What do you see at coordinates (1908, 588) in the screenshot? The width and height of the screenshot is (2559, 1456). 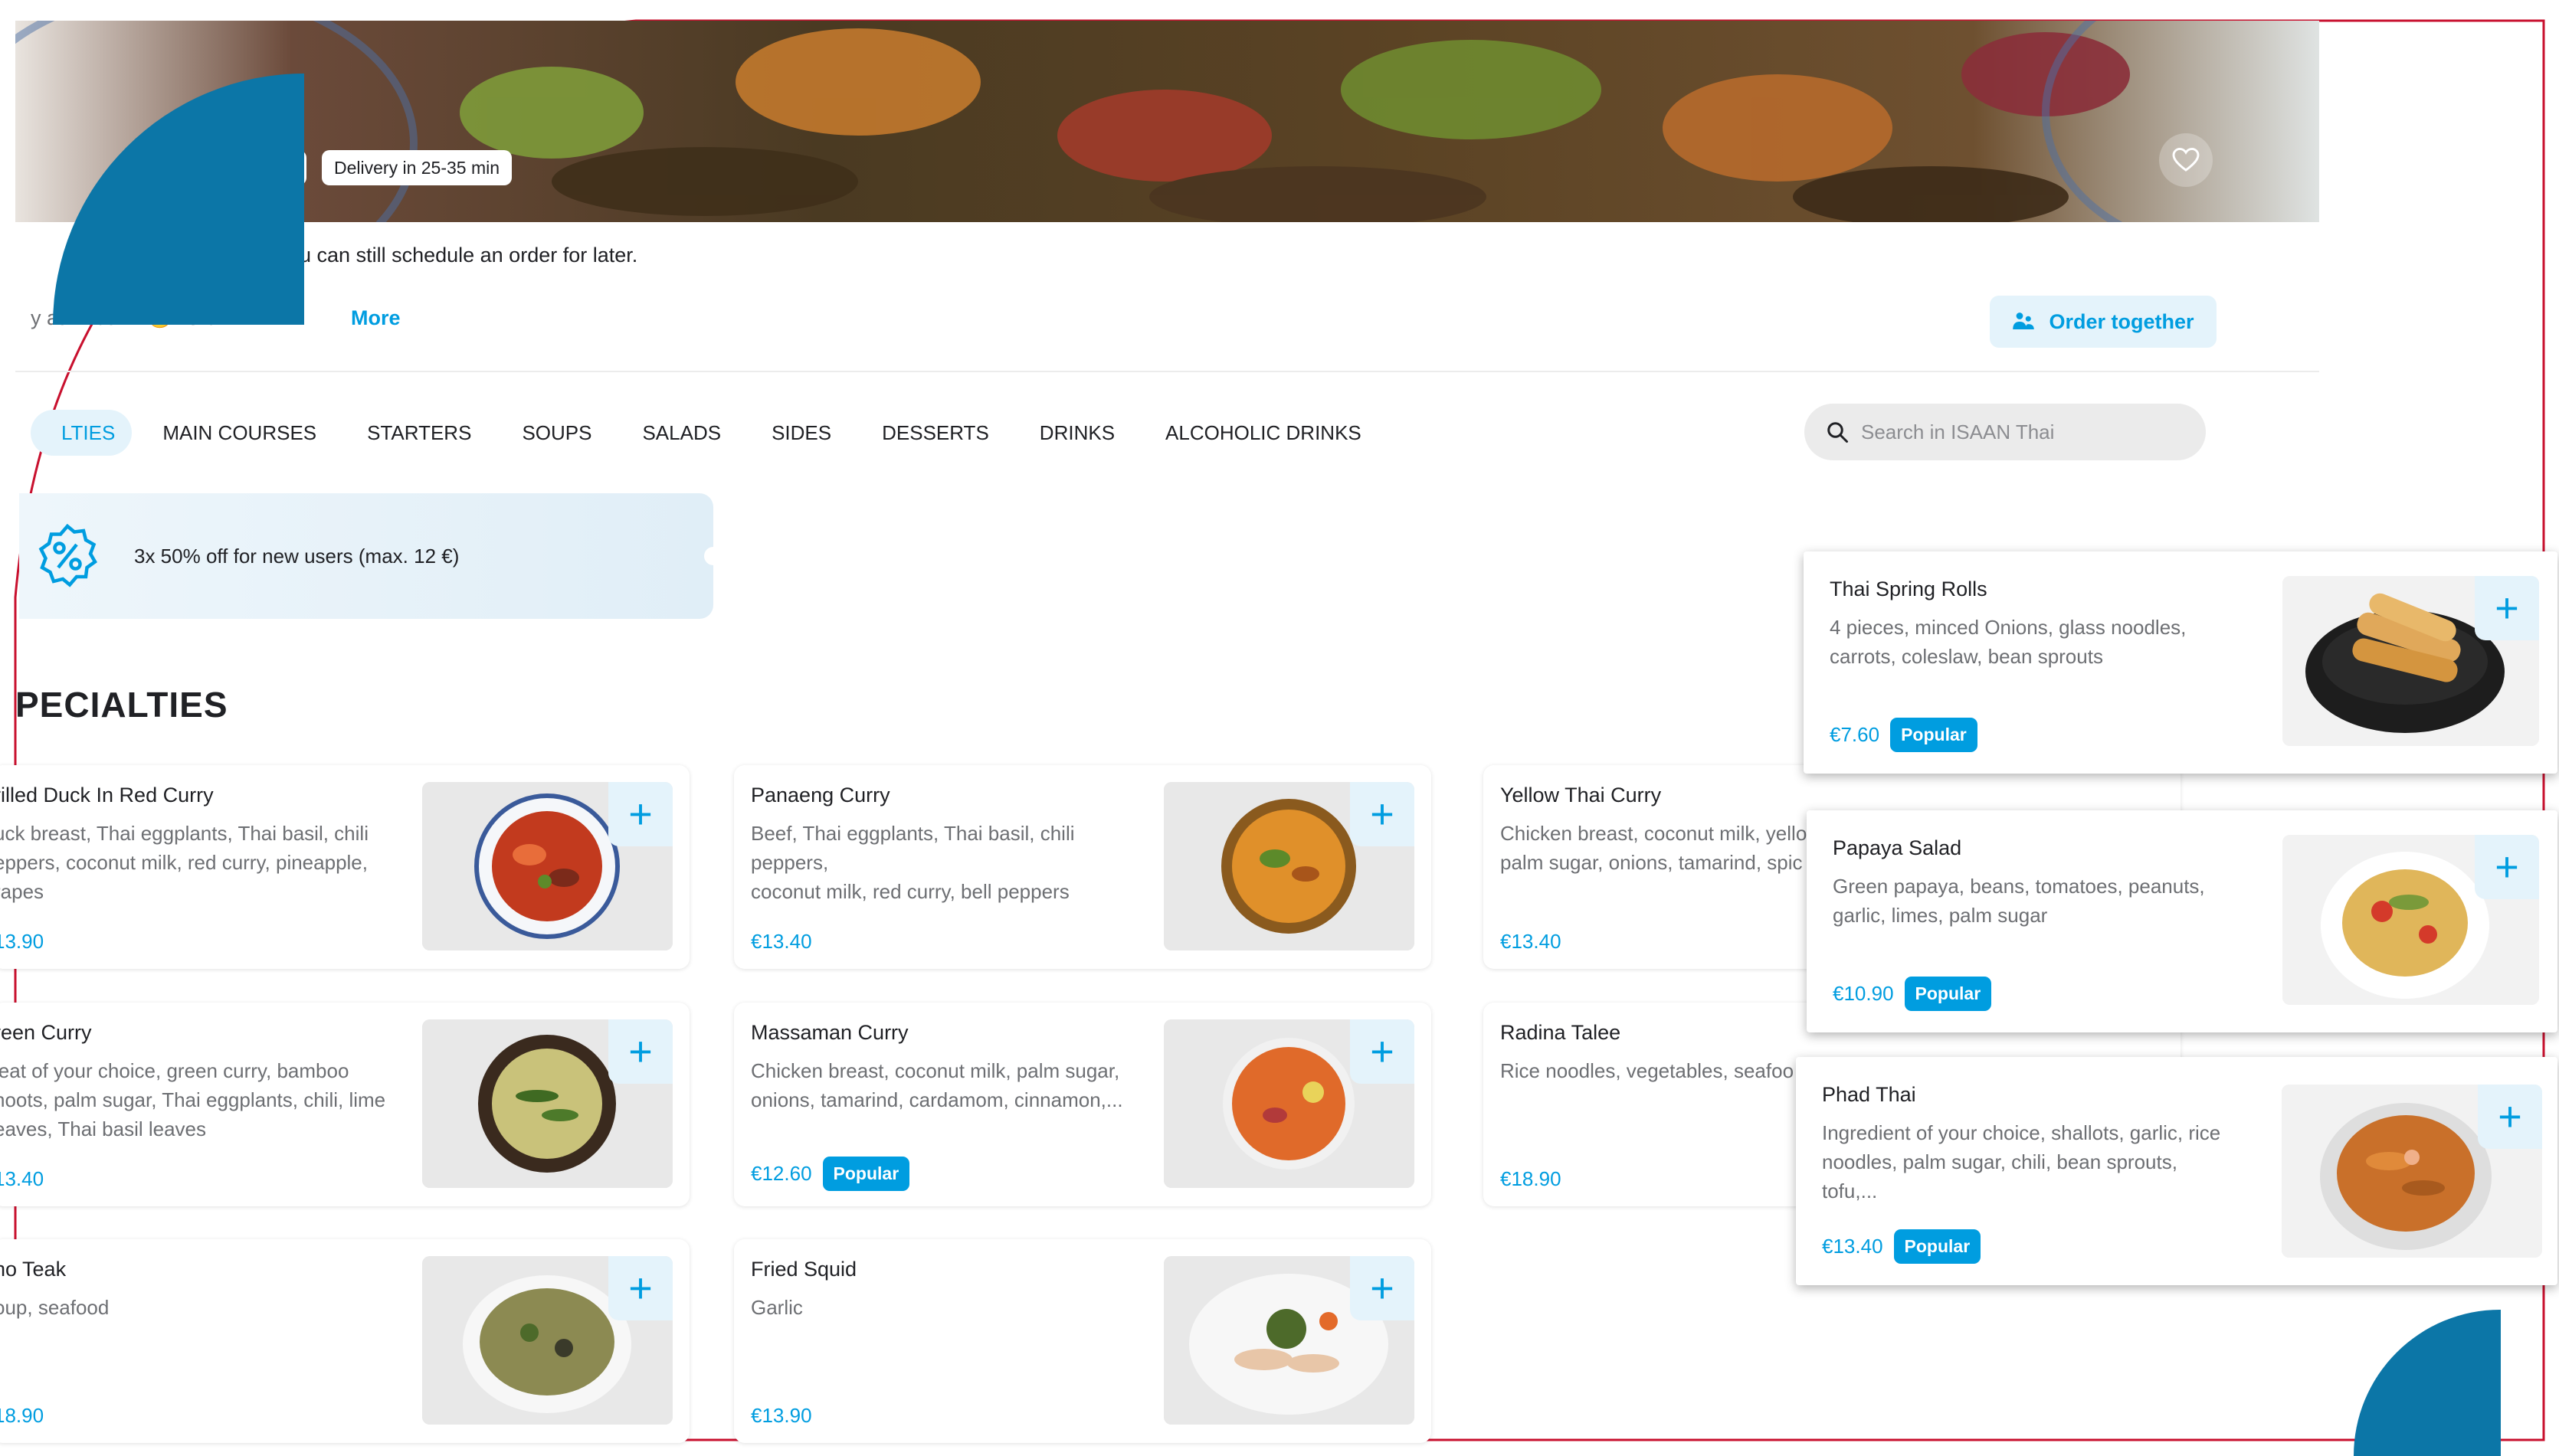 I see `item-name: Thai Spring Rolls` at bounding box center [1908, 588].